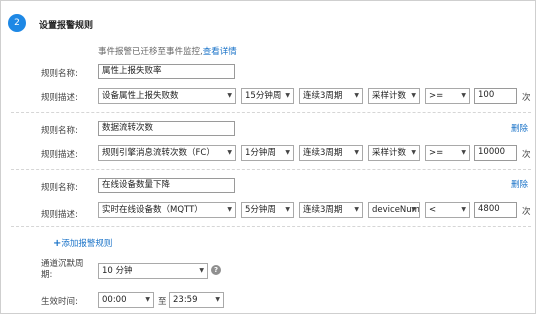 This screenshot has height=314, width=536. I want to click on rule-2-metric-select: 规则引擎消息流转次数（FC） ▼, so click(167, 153).